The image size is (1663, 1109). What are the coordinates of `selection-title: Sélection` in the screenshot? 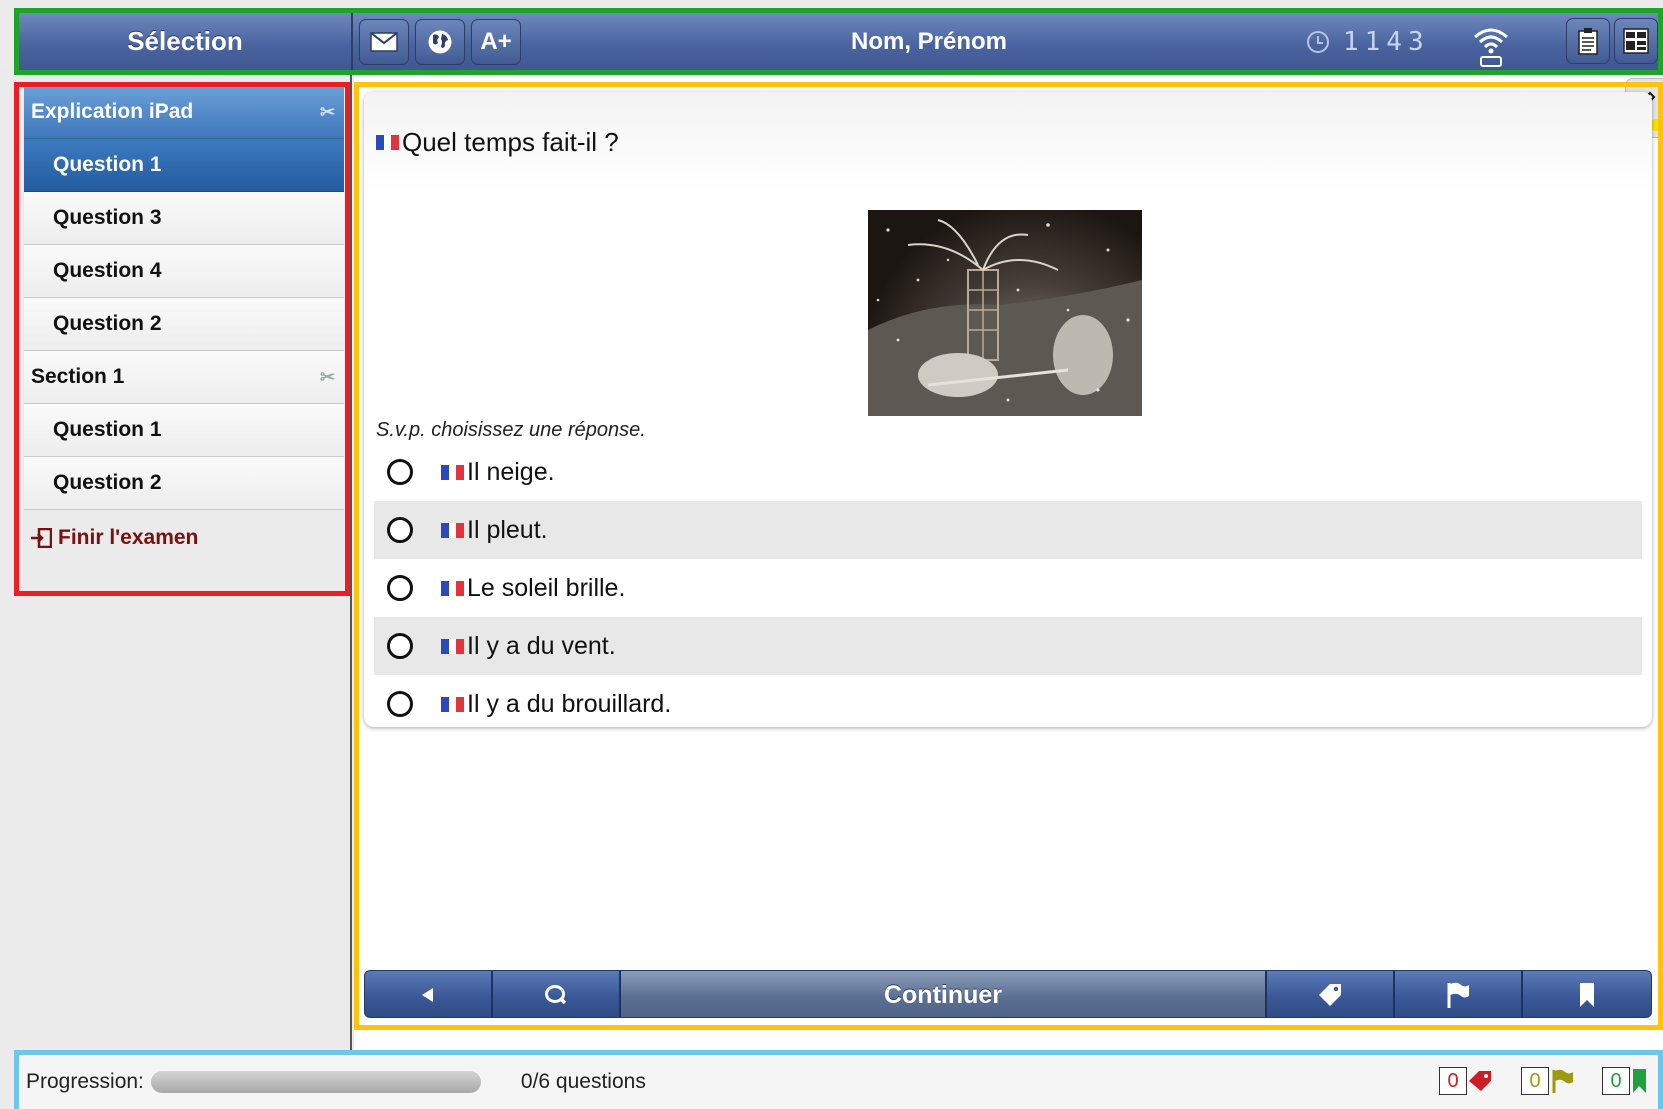 It's located at (186, 41).